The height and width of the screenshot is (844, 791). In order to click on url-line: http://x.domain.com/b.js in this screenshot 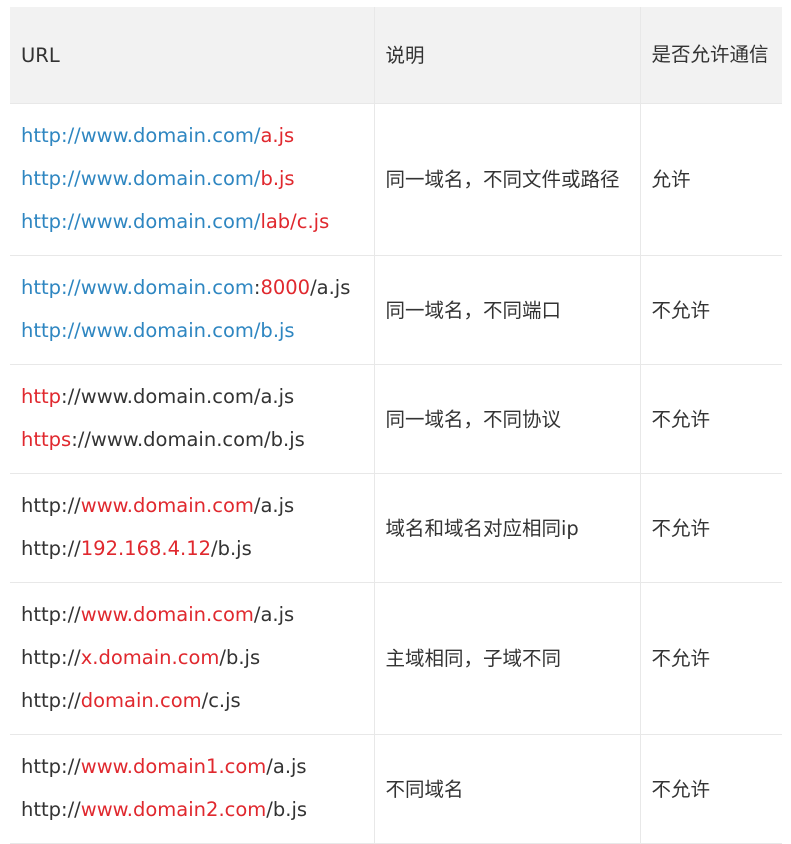, I will do `click(197, 657)`.